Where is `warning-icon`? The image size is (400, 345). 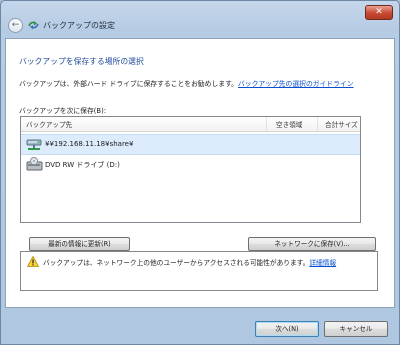 warning-icon is located at coordinates (33, 261).